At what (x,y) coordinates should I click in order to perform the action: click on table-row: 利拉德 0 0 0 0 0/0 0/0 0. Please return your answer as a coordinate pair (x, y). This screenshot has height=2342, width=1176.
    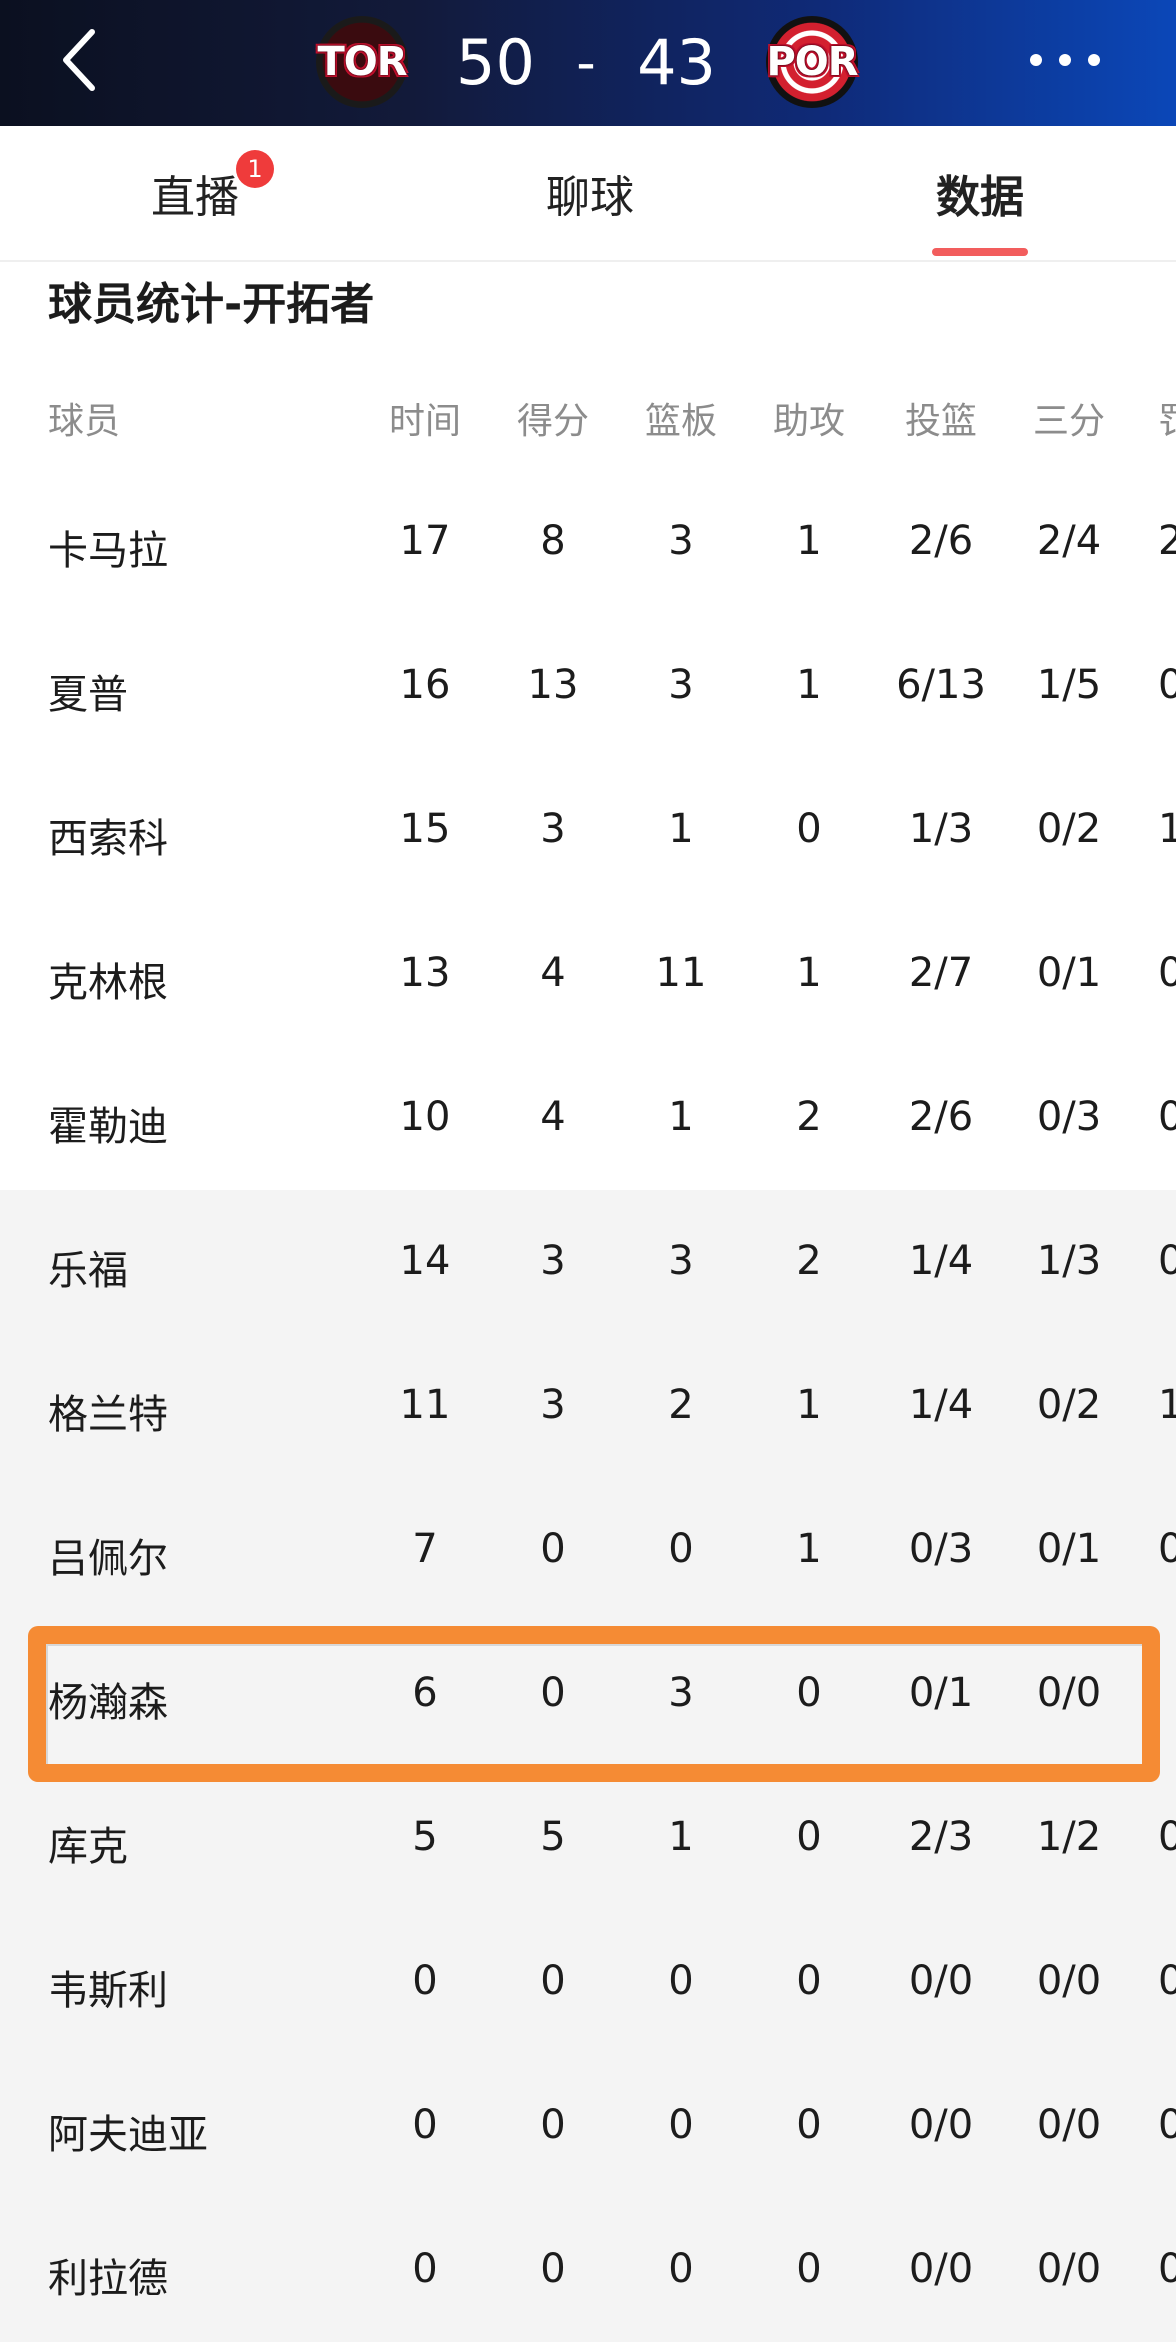
    Looking at the image, I should click on (588, 2270).